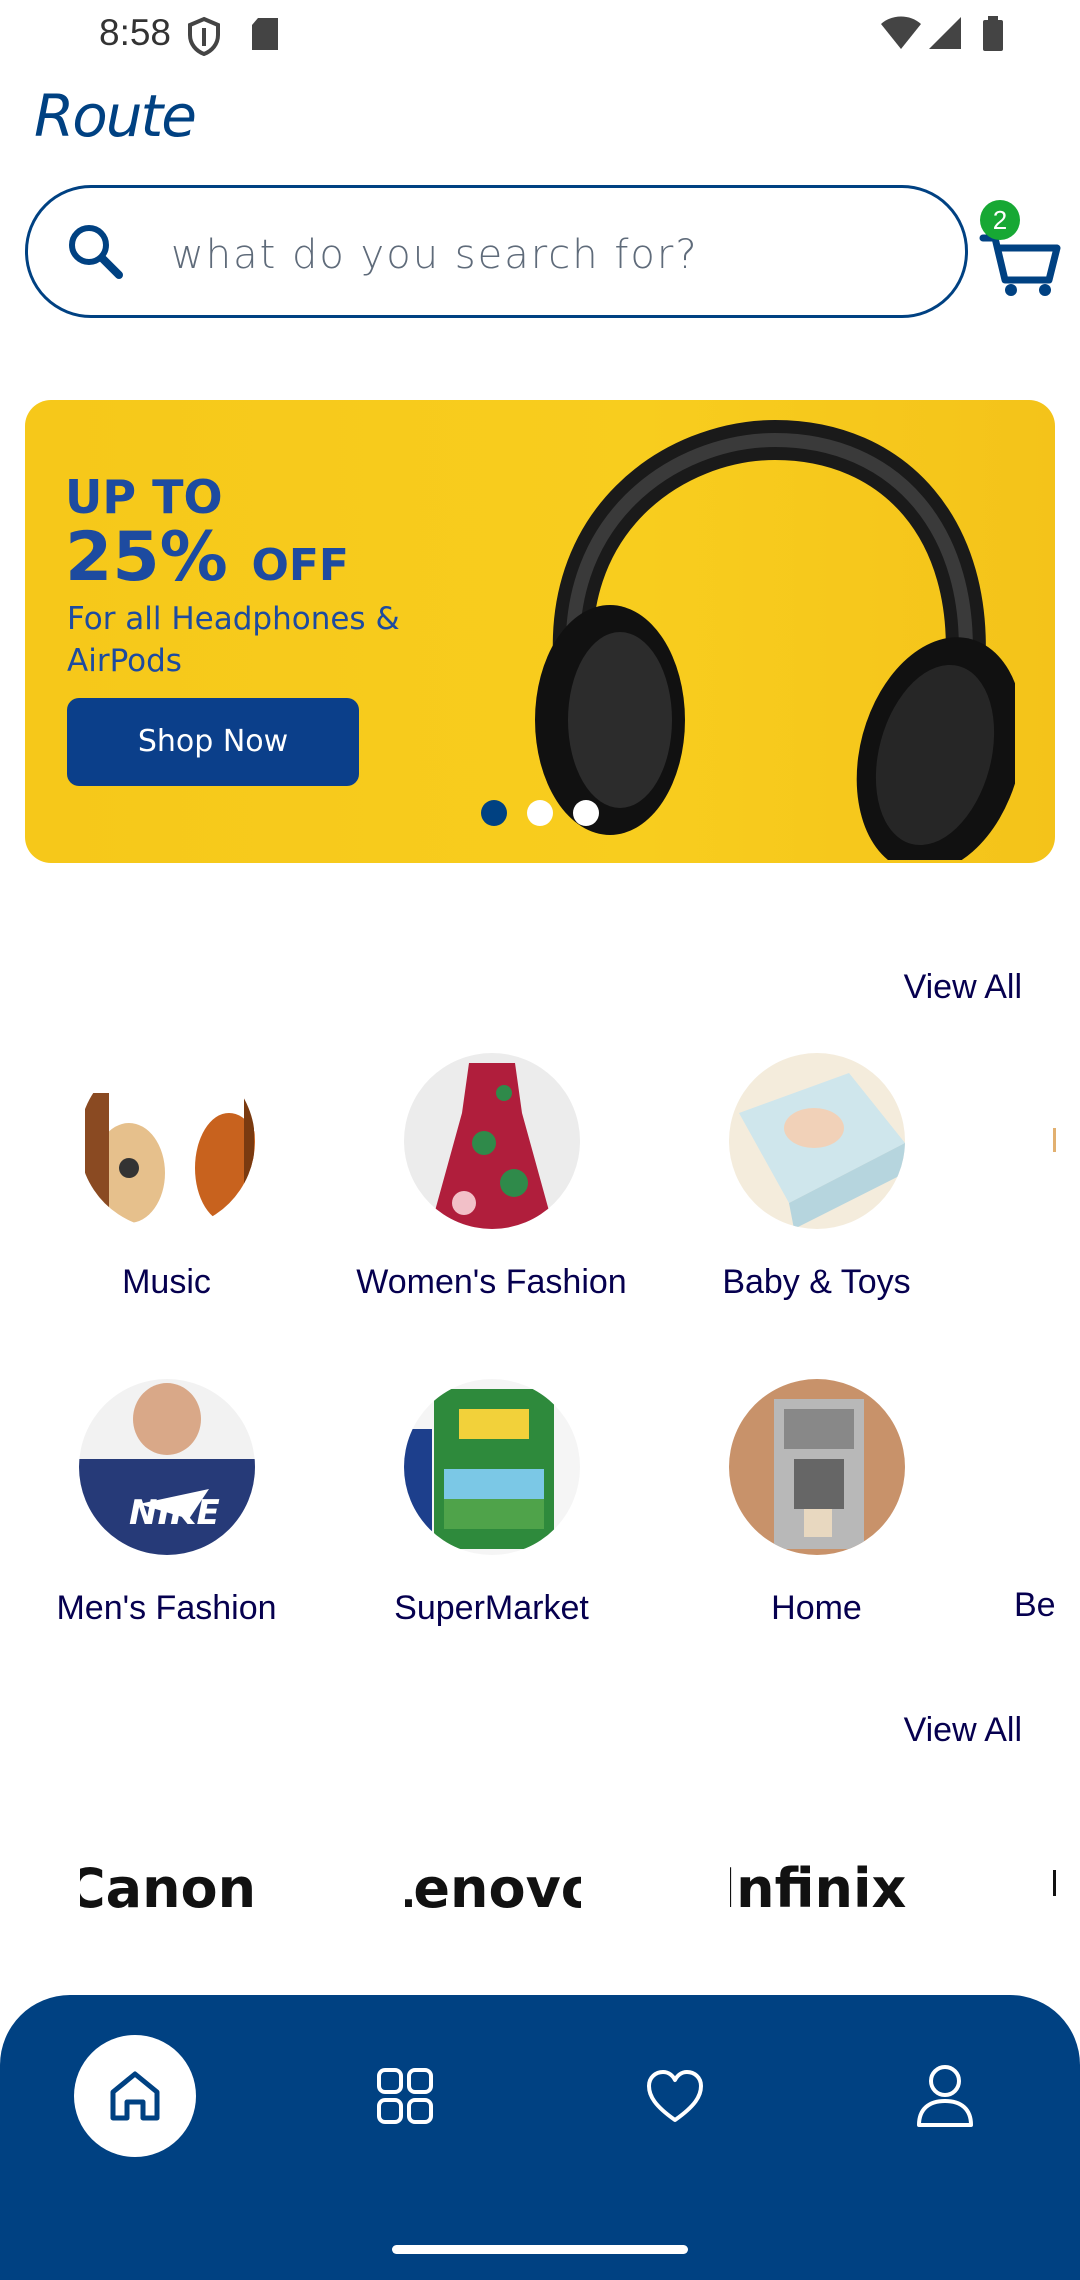  I want to click on status-time: 8:58, so click(135, 32).